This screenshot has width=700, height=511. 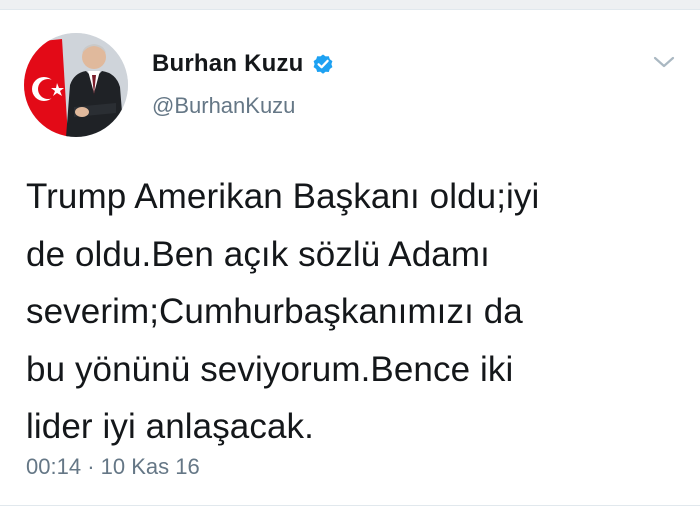 I want to click on tweet-time: 00:14, so click(x=54, y=466).